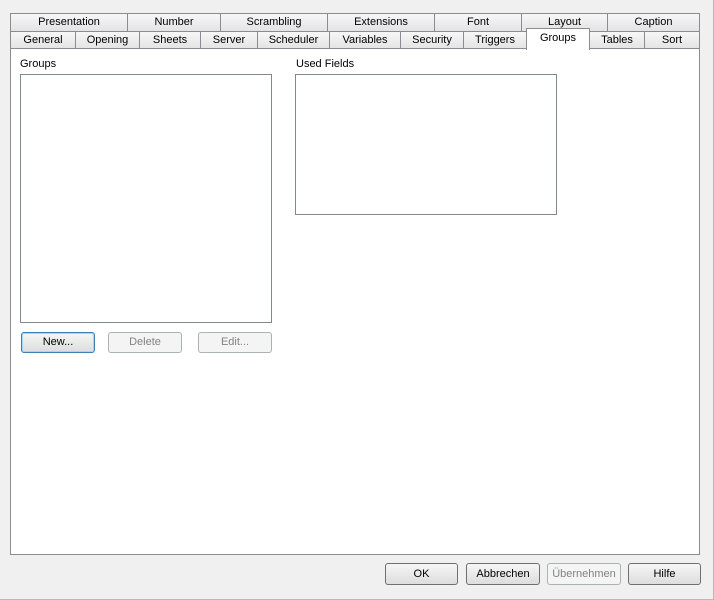 The height and width of the screenshot is (600, 714). I want to click on tab-general: General, so click(43, 40).